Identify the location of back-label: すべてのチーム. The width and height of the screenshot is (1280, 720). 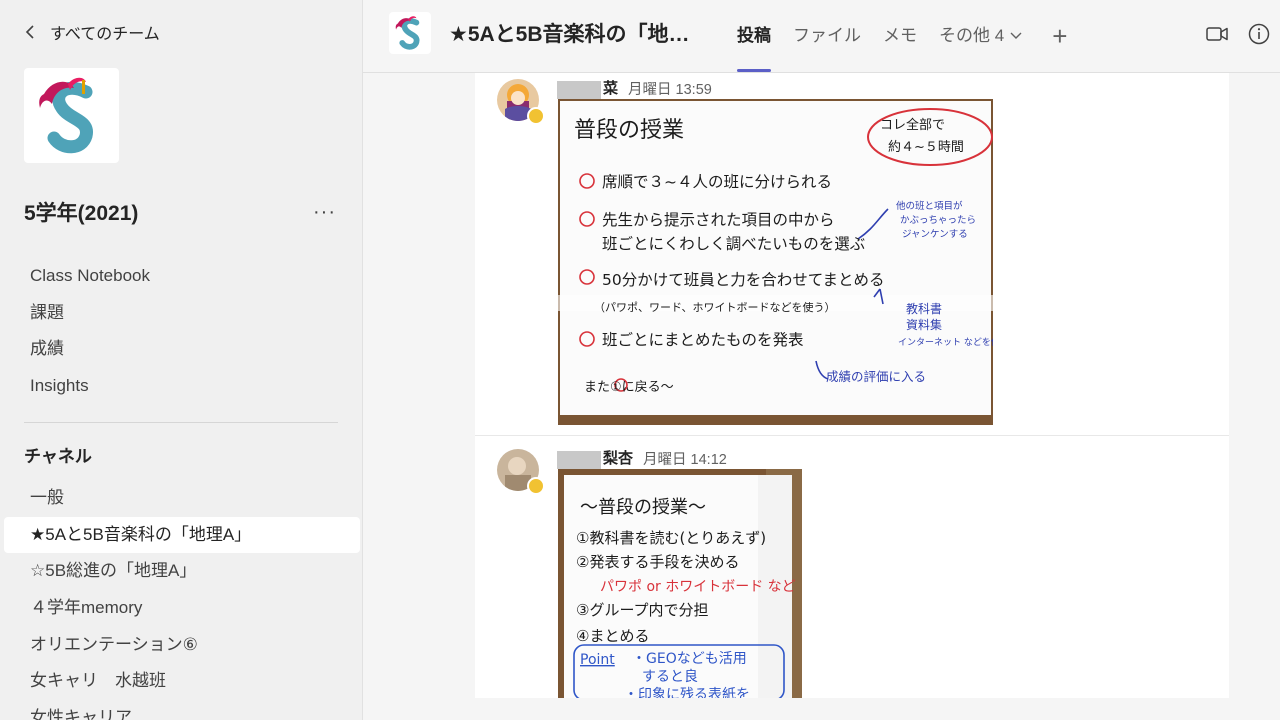
(105, 34).